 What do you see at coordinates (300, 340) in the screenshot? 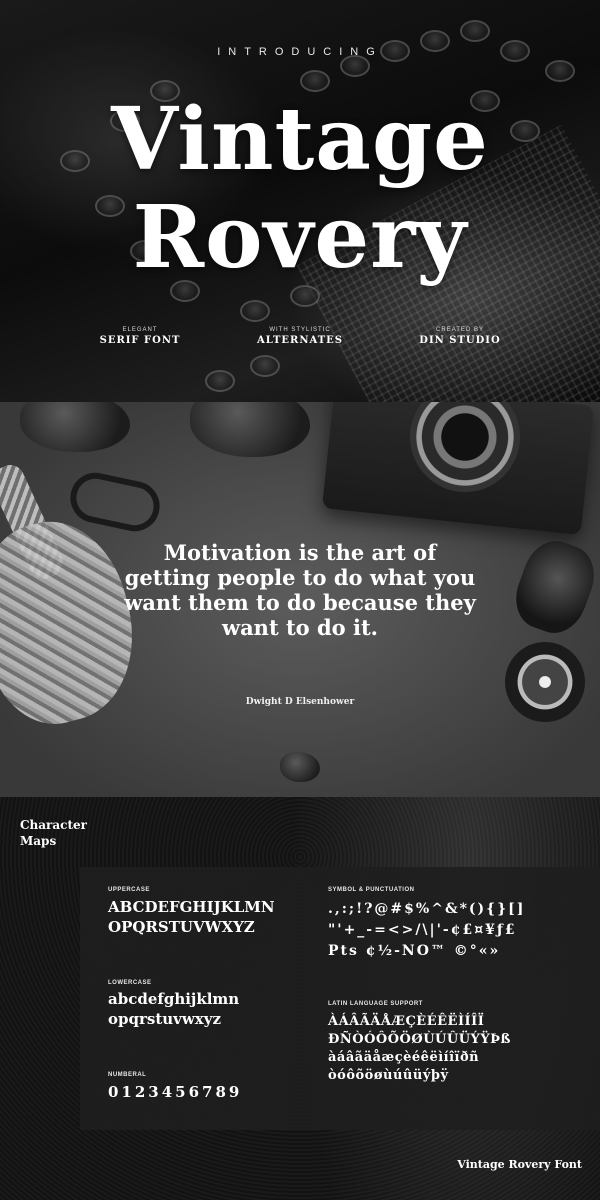
I see `feature-title: ALTERNATES` at bounding box center [300, 340].